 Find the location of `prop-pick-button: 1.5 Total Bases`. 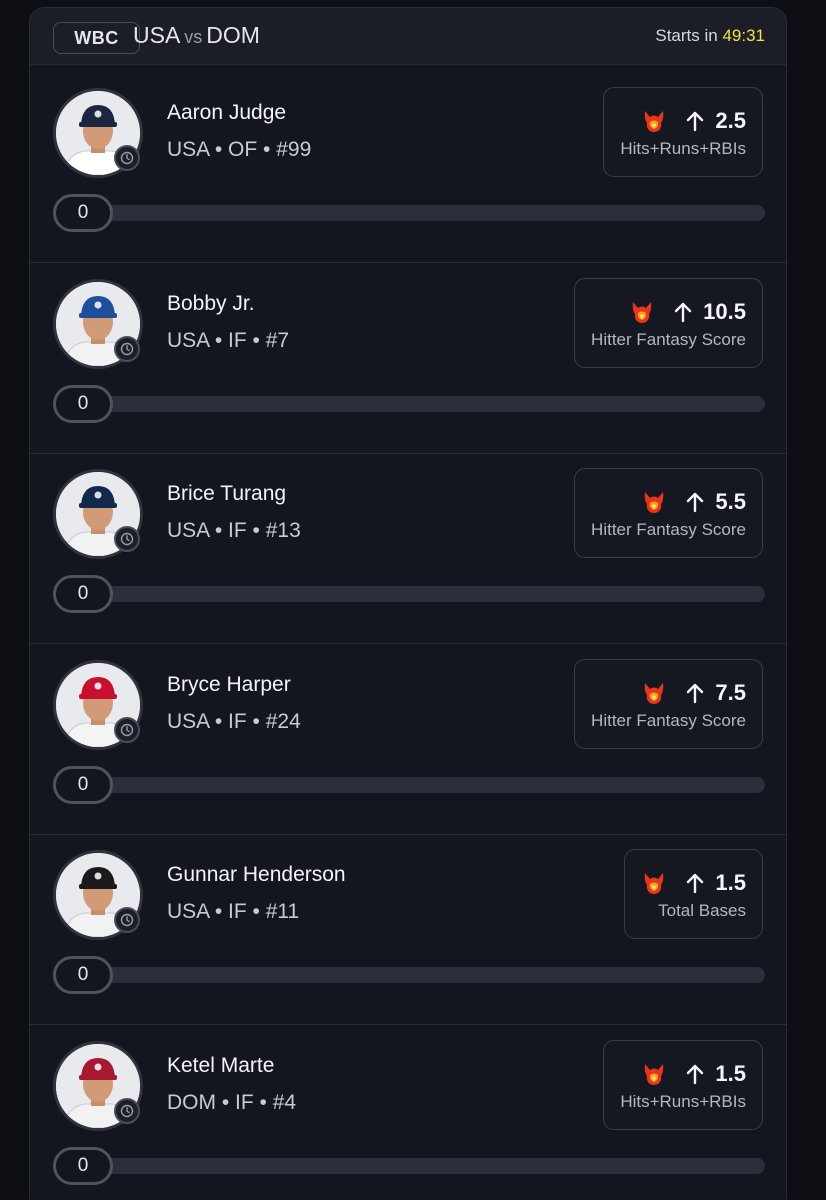

prop-pick-button: 1.5 Total Bases is located at coordinates (693, 894).